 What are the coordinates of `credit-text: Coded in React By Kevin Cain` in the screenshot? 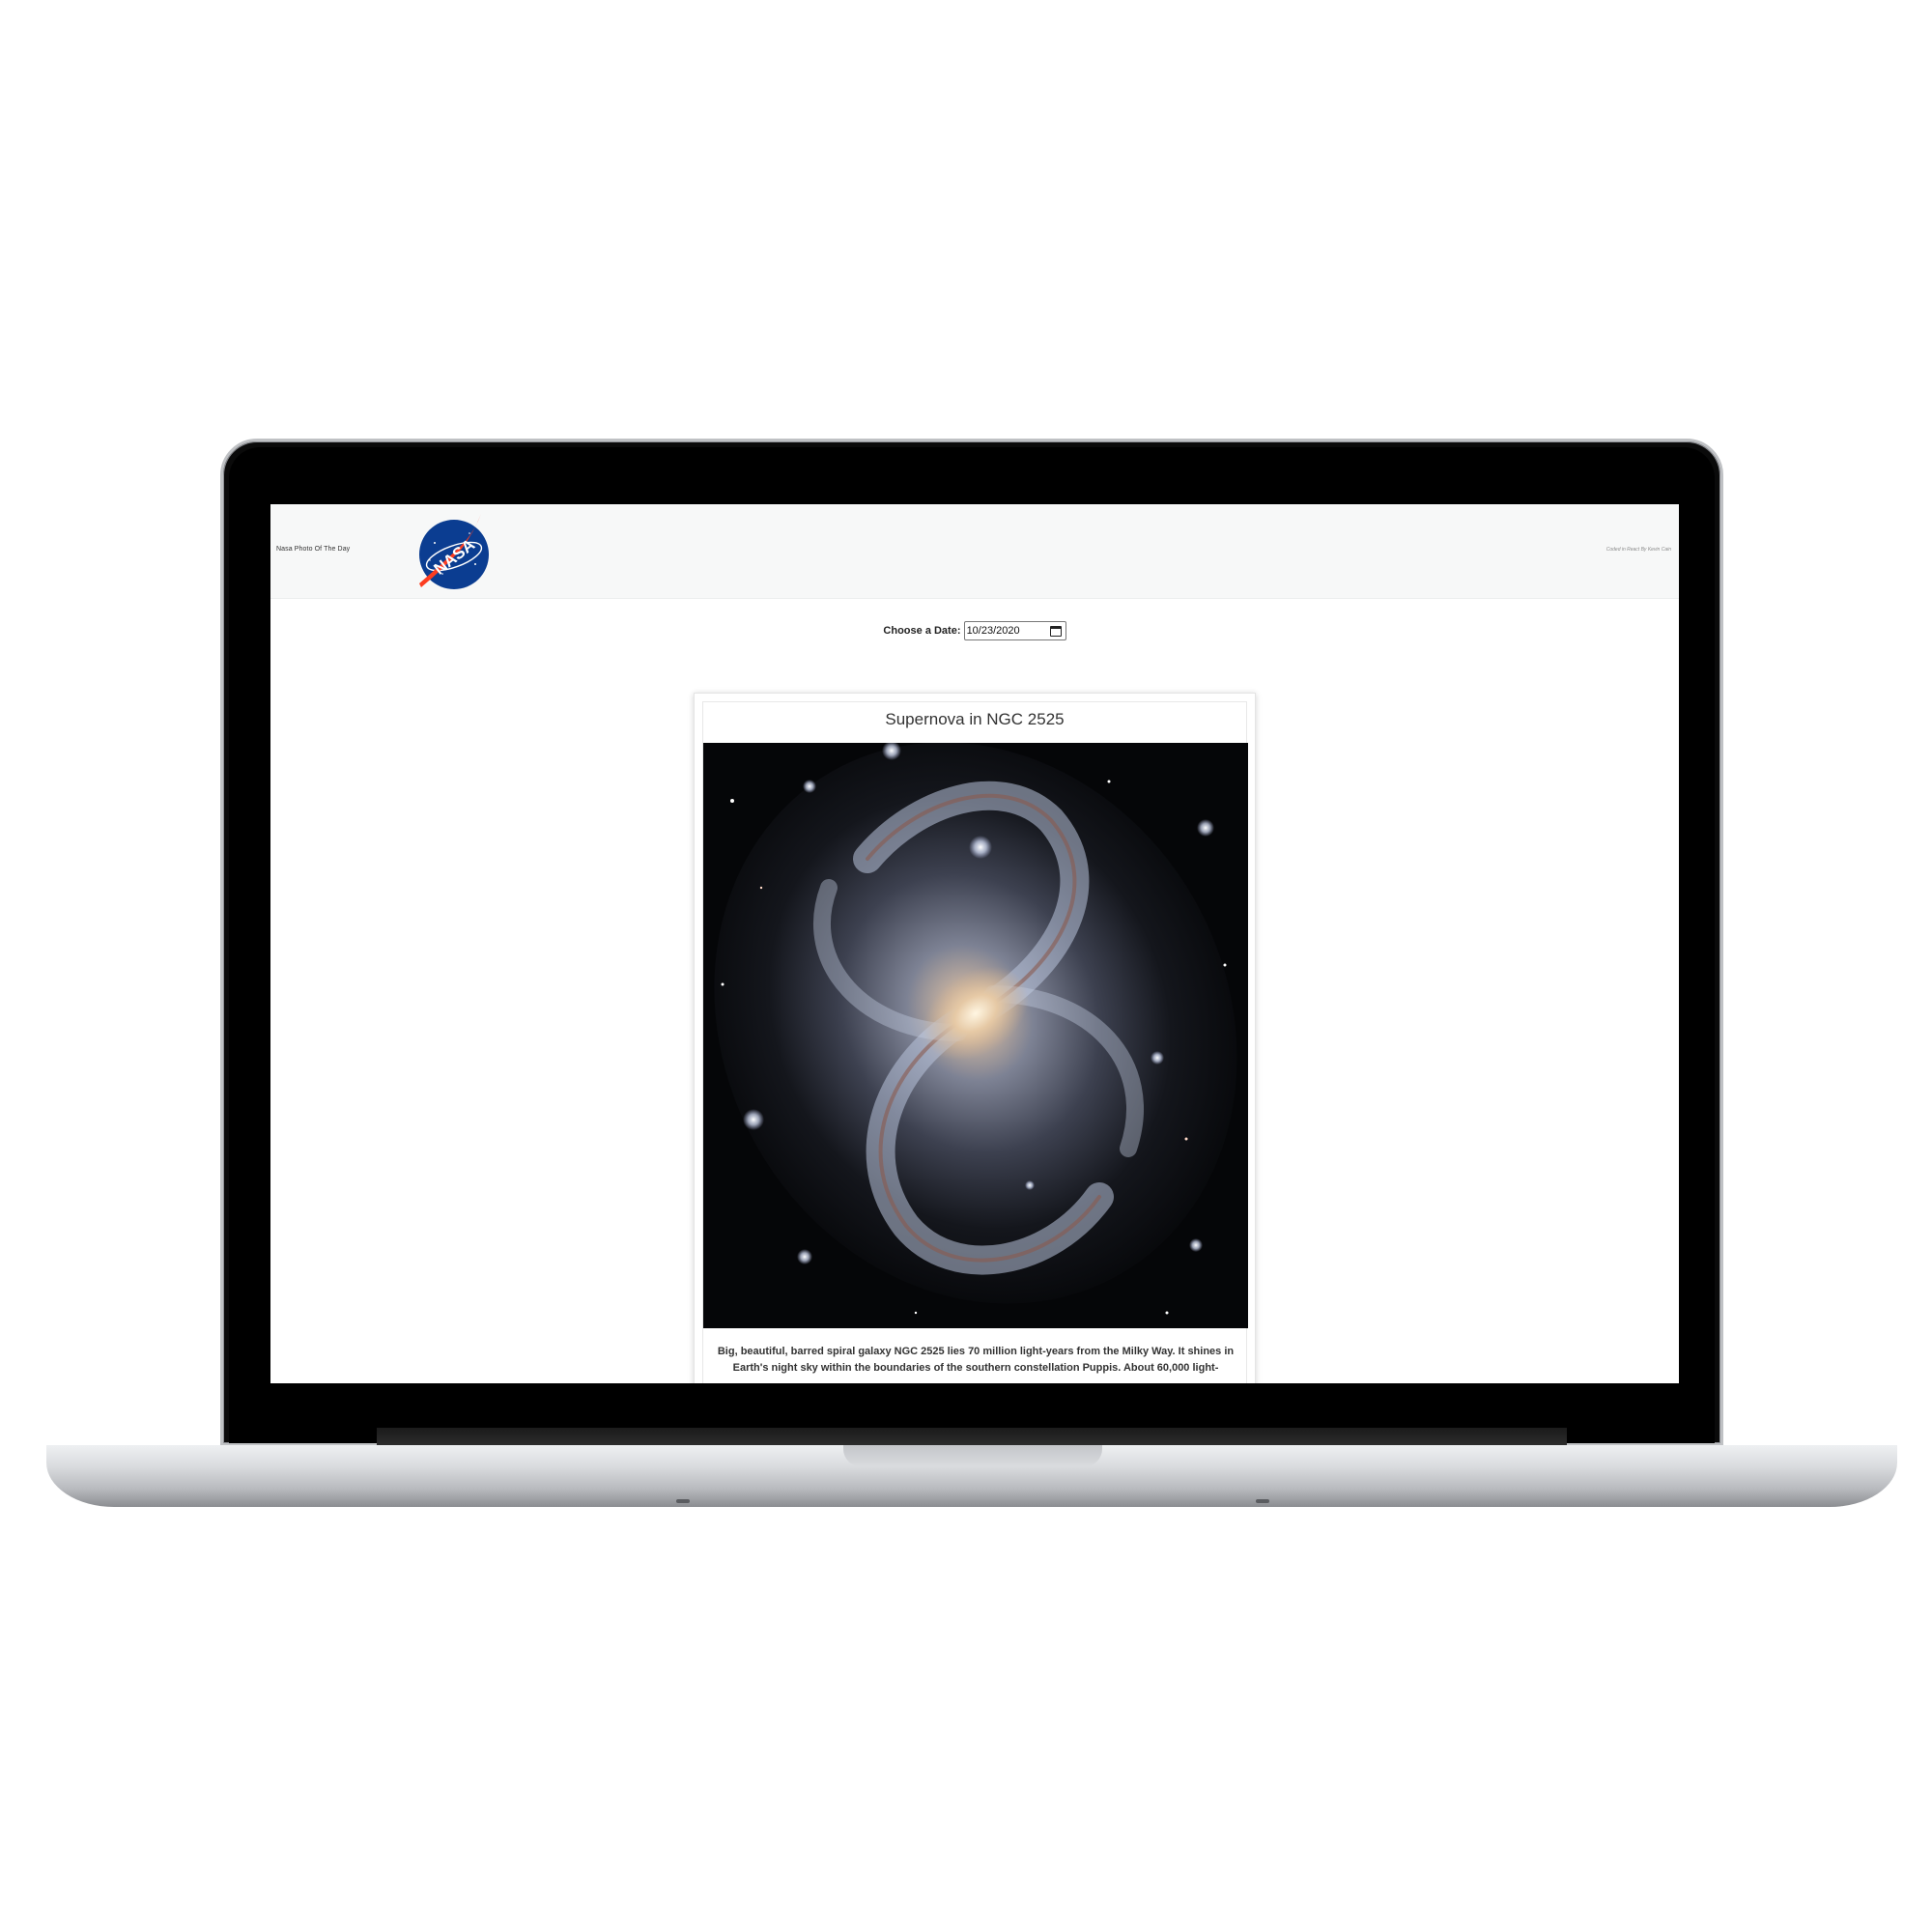 It's located at (1638, 550).